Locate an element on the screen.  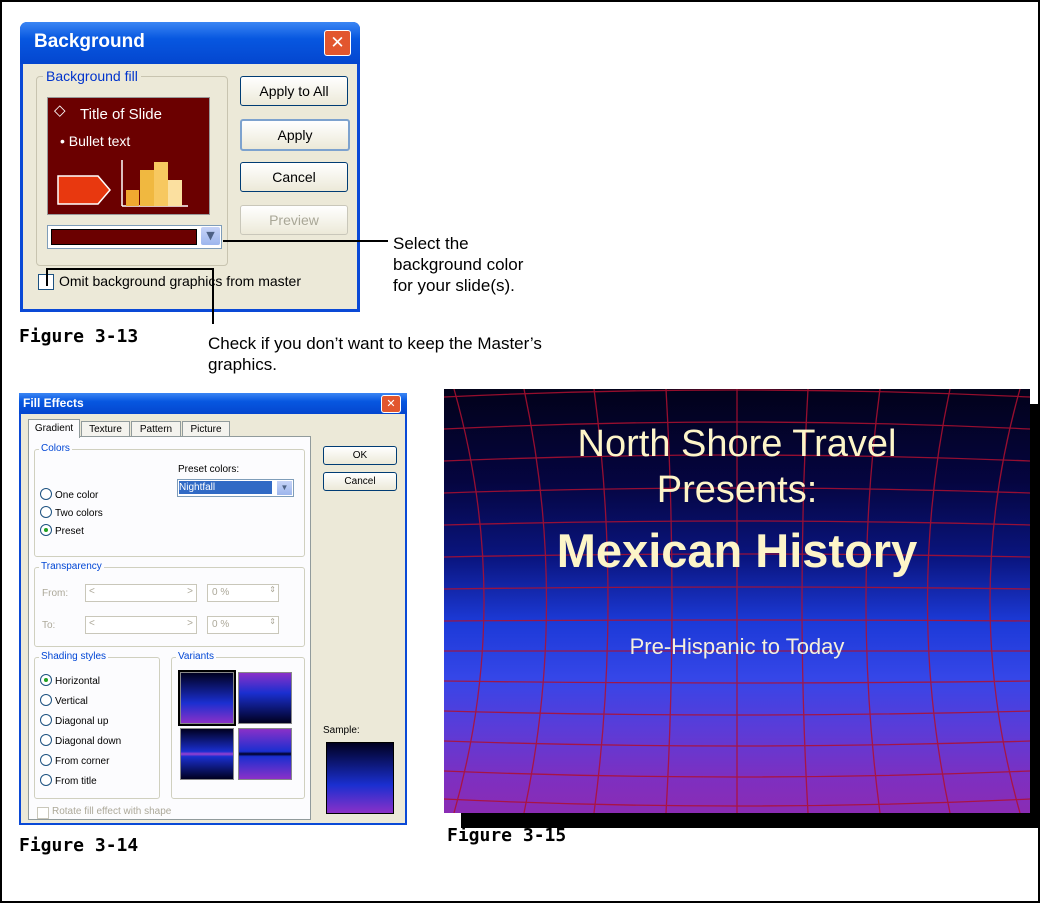
radio-two-colors: Two colors is located at coordinates (71, 512).